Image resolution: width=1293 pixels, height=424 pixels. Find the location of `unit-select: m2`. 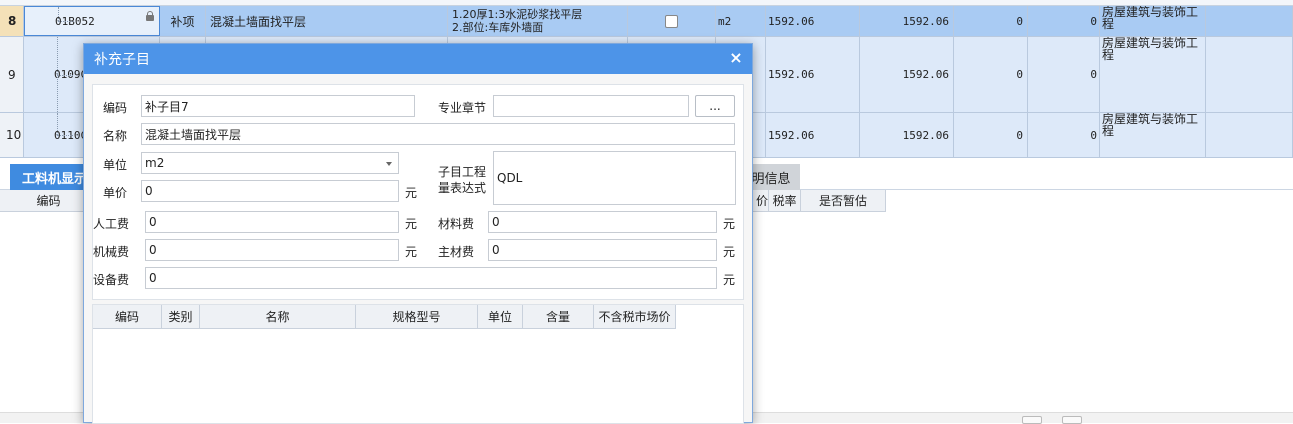

unit-select: m2 is located at coordinates (270, 163).